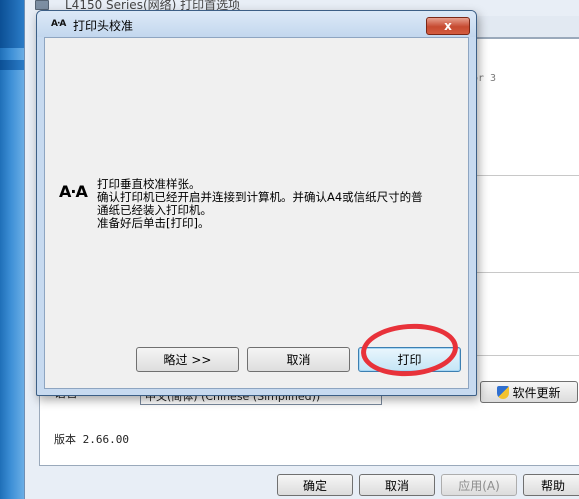  Describe the element at coordinates (409, 359) in the screenshot. I see `print-button: 打印` at that location.